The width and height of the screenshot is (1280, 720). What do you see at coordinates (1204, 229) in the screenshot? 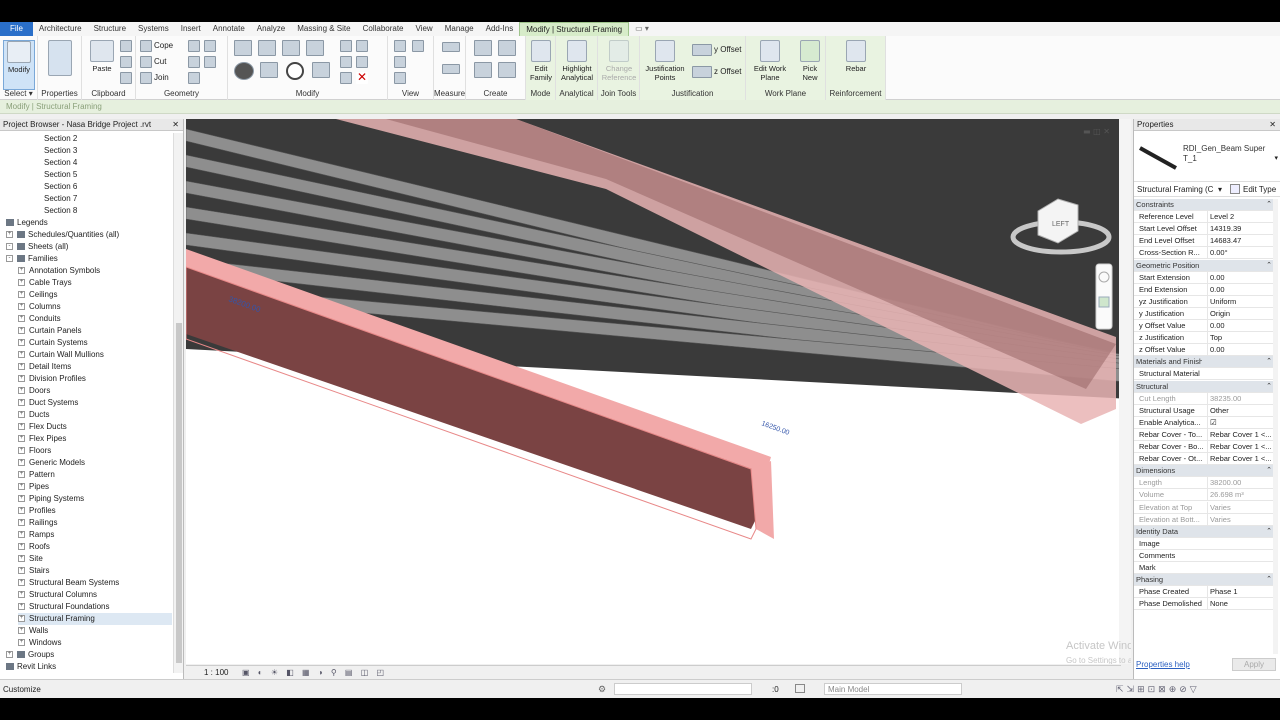
I see `property-row: Start Level Offset 14319.39` at bounding box center [1204, 229].